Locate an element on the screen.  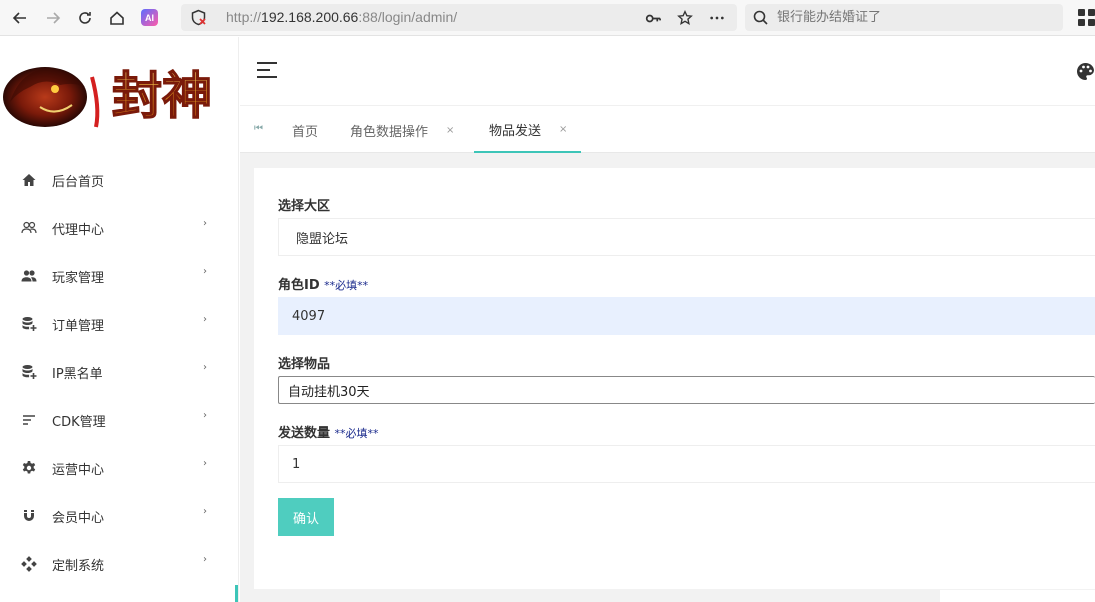
sidebar-item-label: 运营中心 is located at coordinates (78, 470).